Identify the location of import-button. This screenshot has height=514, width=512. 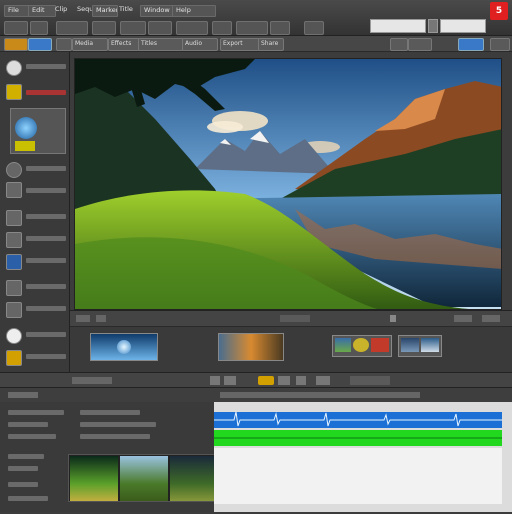
(40, 44).